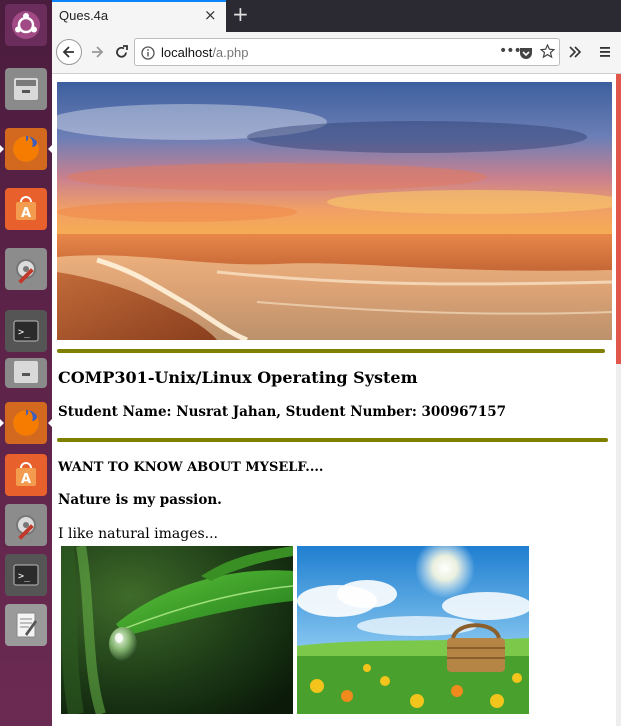 This screenshot has height=726, width=621. I want to click on close-icon: ×, so click(210, 15).